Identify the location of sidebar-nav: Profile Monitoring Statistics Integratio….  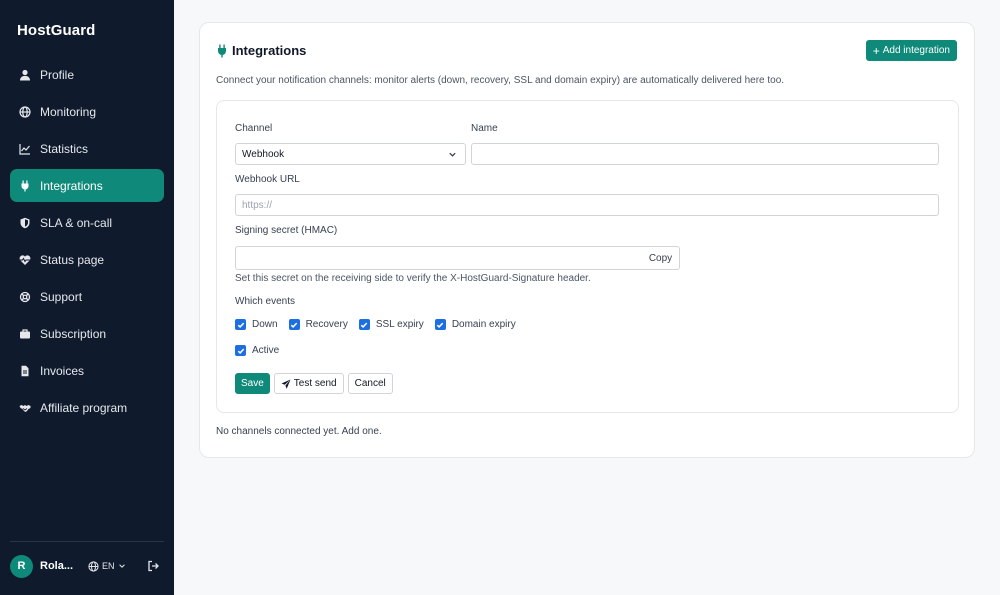
(87, 243).